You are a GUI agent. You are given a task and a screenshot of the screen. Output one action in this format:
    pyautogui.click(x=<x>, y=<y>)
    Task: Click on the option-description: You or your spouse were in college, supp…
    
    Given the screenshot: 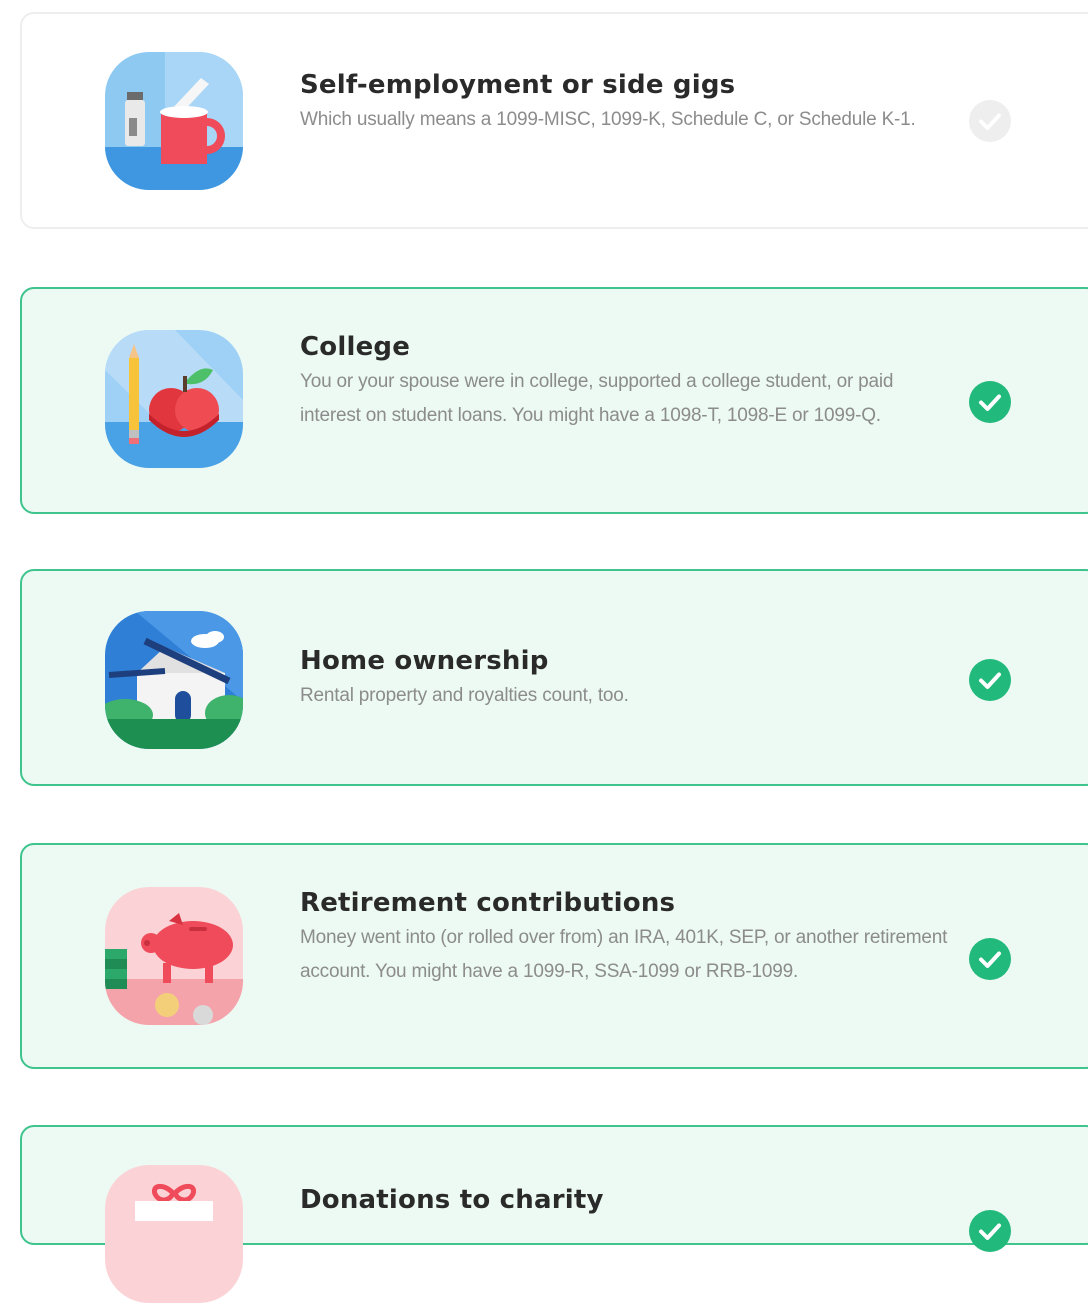 What is the action you would take?
    pyautogui.click(x=597, y=398)
    